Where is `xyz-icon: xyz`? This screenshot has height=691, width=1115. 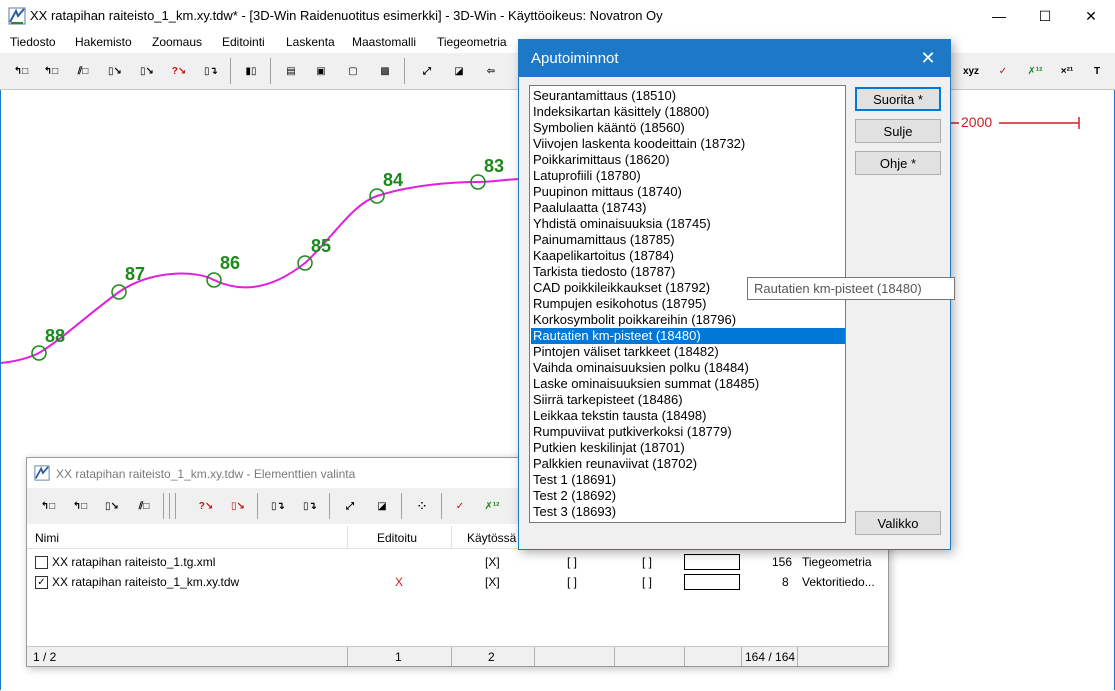
xyz-icon: xyz is located at coordinates (971, 71).